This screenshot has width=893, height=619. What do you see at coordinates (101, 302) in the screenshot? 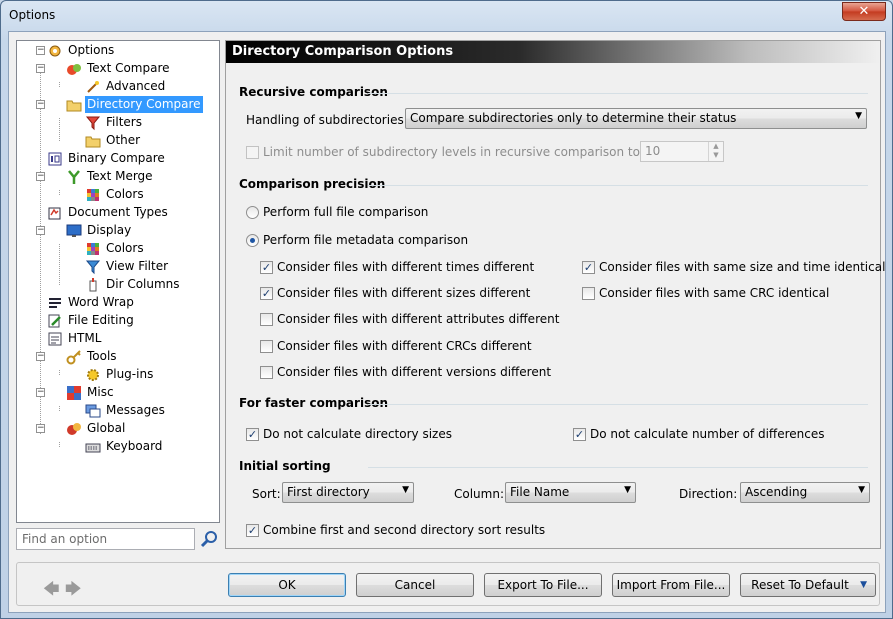
I see `tree-item-label: Word Wrap` at bounding box center [101, 302].